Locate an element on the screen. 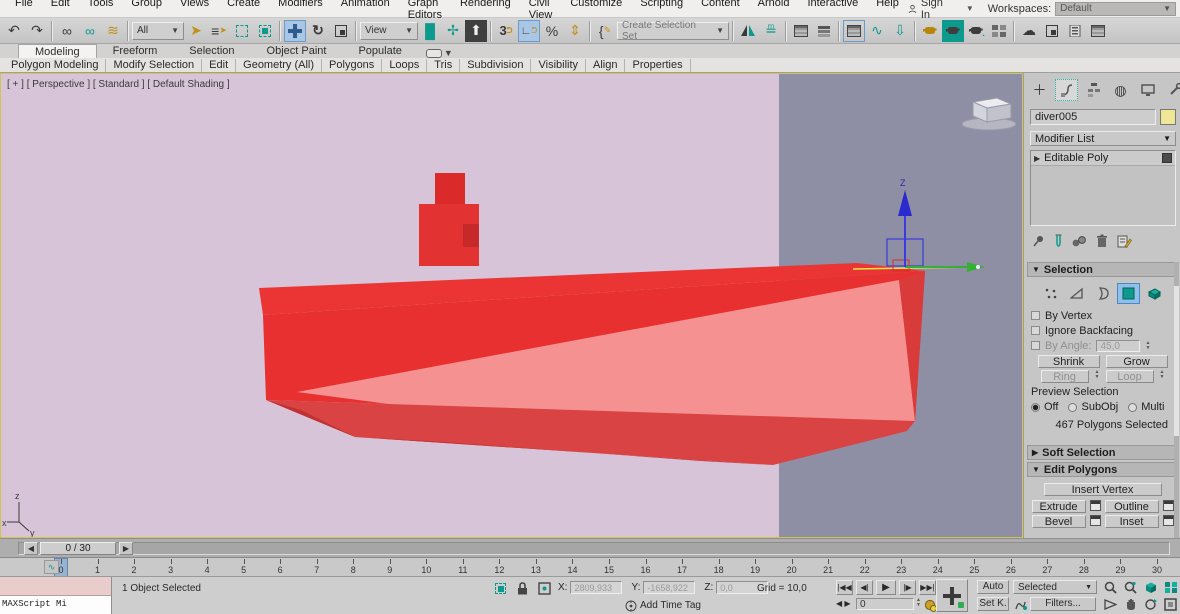 The width and height of the screenshot is (1180, 614). extrude-settings-button is located at coordinates (1095, 505).